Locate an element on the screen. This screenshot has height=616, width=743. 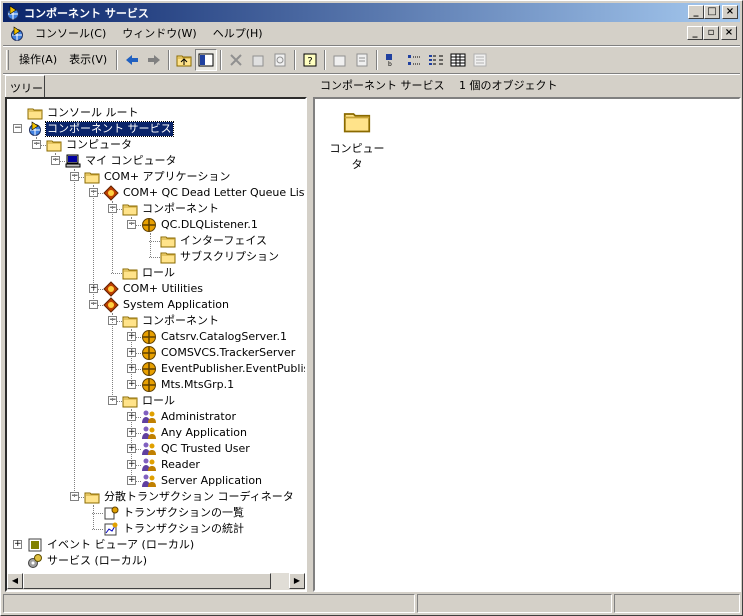
right-pane-header: コンポーネント サービス 1 個のオブジェクト is located at coordinates (439, 85).